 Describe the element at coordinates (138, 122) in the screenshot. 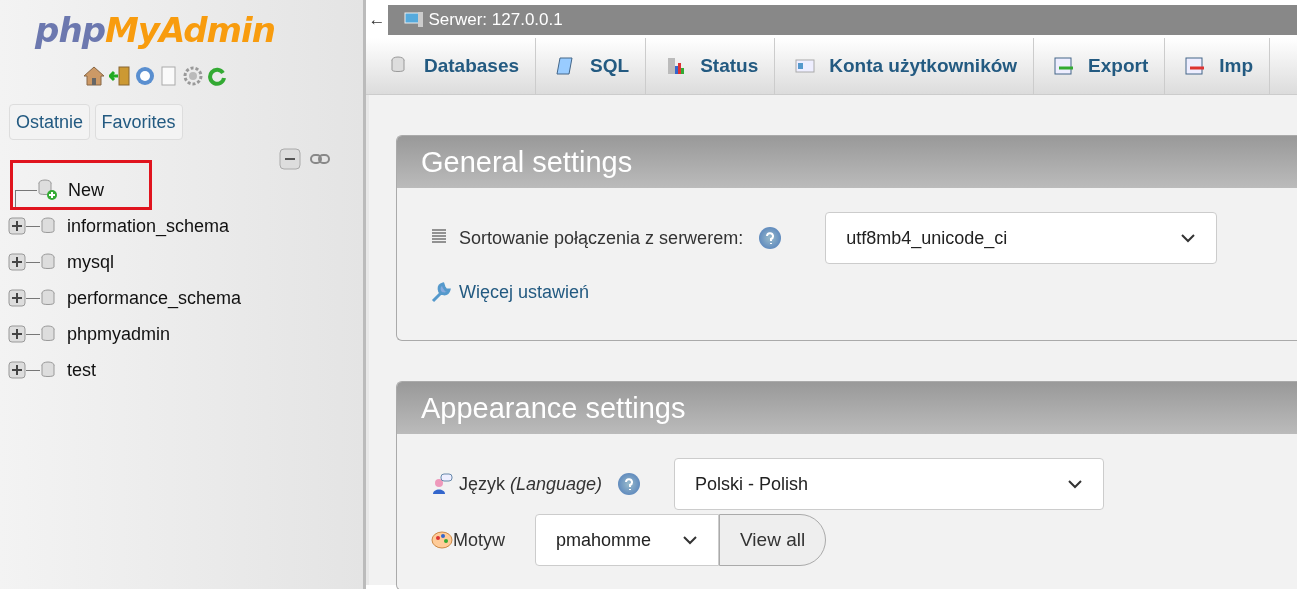

I see `tab-button: Favorites` at that location.